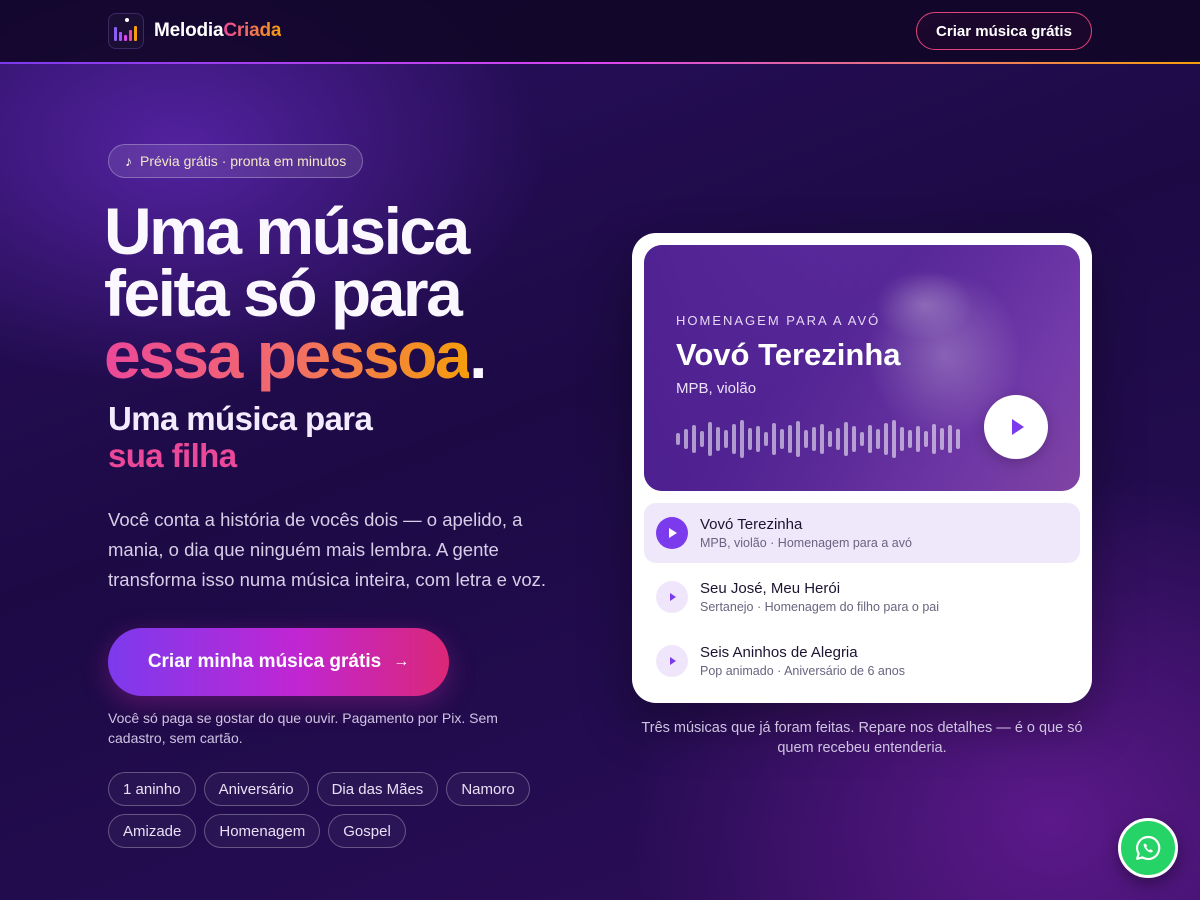 The height and width of the screenshot is (900, 1200). What do you see at coordinates (367, 831) in the screenshot?
I see `tag-gospel: Gospel` at bounding box center [367, 831].